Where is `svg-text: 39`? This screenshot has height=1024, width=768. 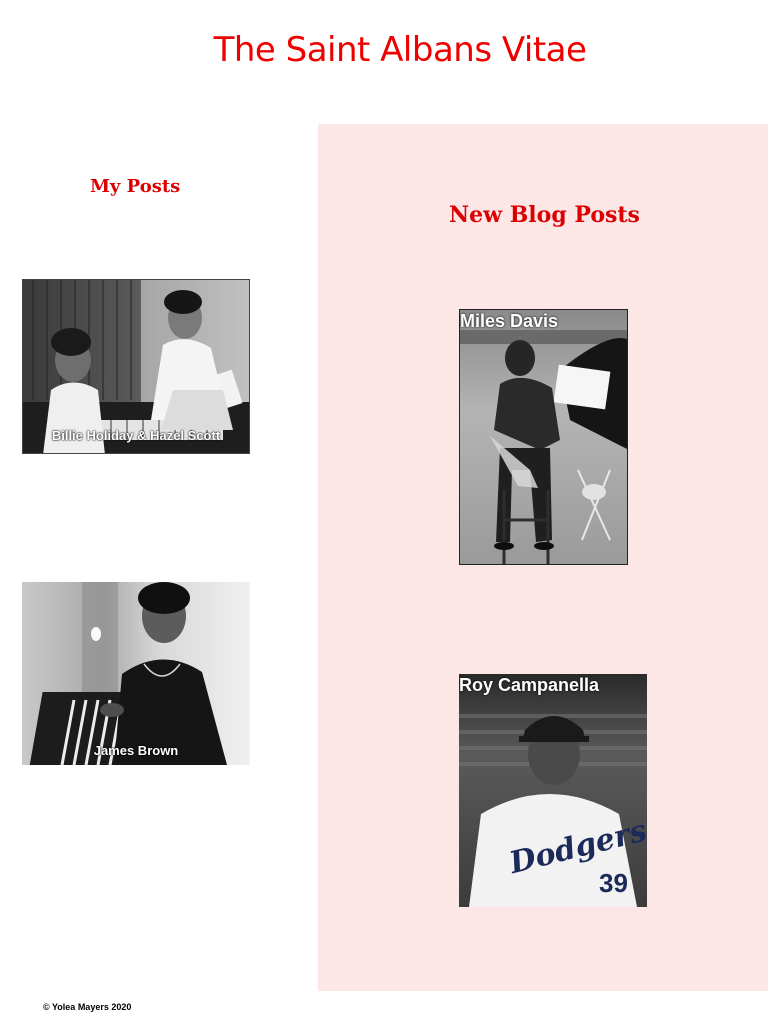
svg-text: 39 is located at coordinates (613, 883).